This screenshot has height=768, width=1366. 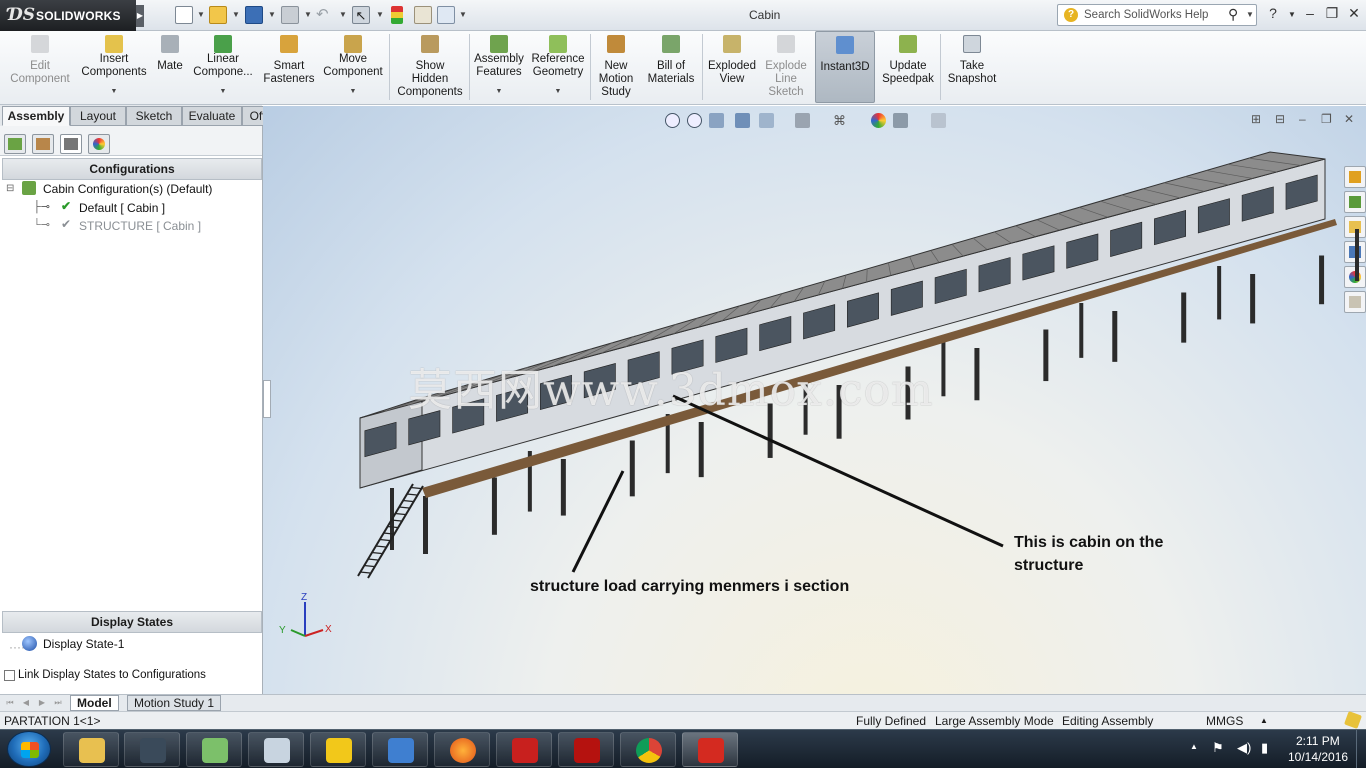 What do you see at coordinates (132, 169) in the screenshot?
I see `configurations-header: Configurations` at bounding box center [132, 169].